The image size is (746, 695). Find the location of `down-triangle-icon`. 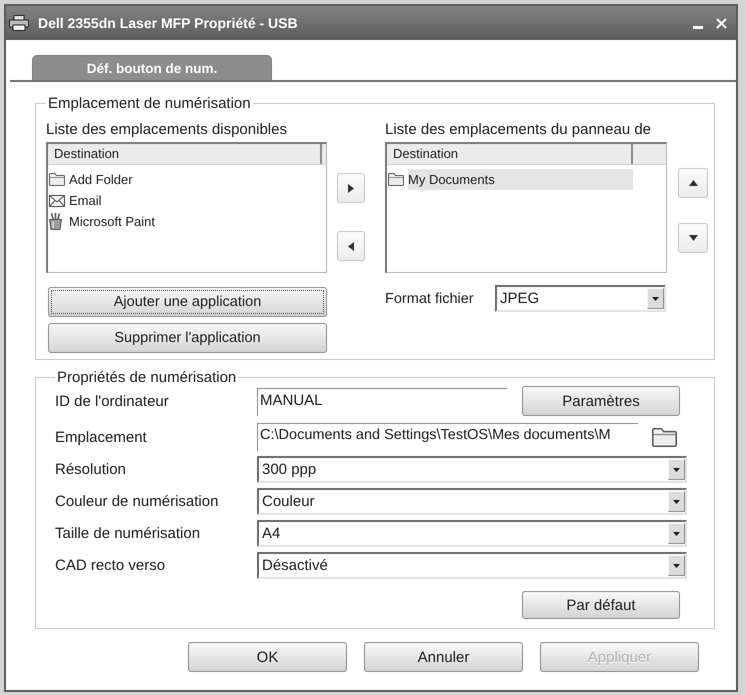

down-triangle-icon is located at coordinates (693, 238).